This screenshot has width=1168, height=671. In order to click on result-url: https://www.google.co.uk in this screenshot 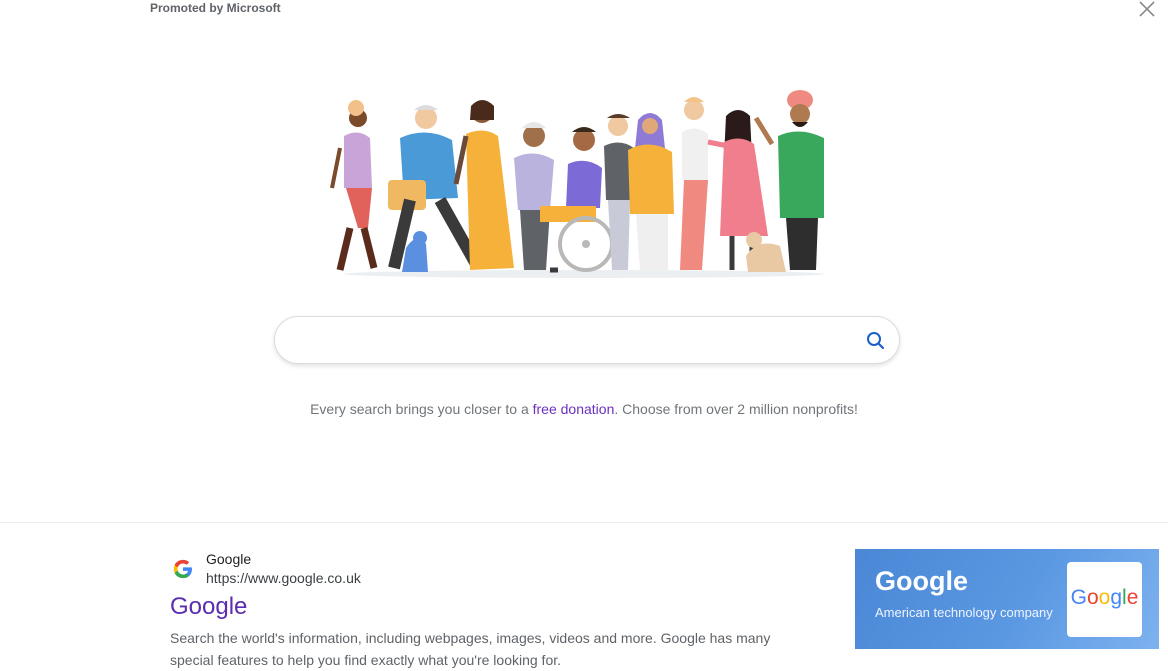, I will do `click(283, 578)`.